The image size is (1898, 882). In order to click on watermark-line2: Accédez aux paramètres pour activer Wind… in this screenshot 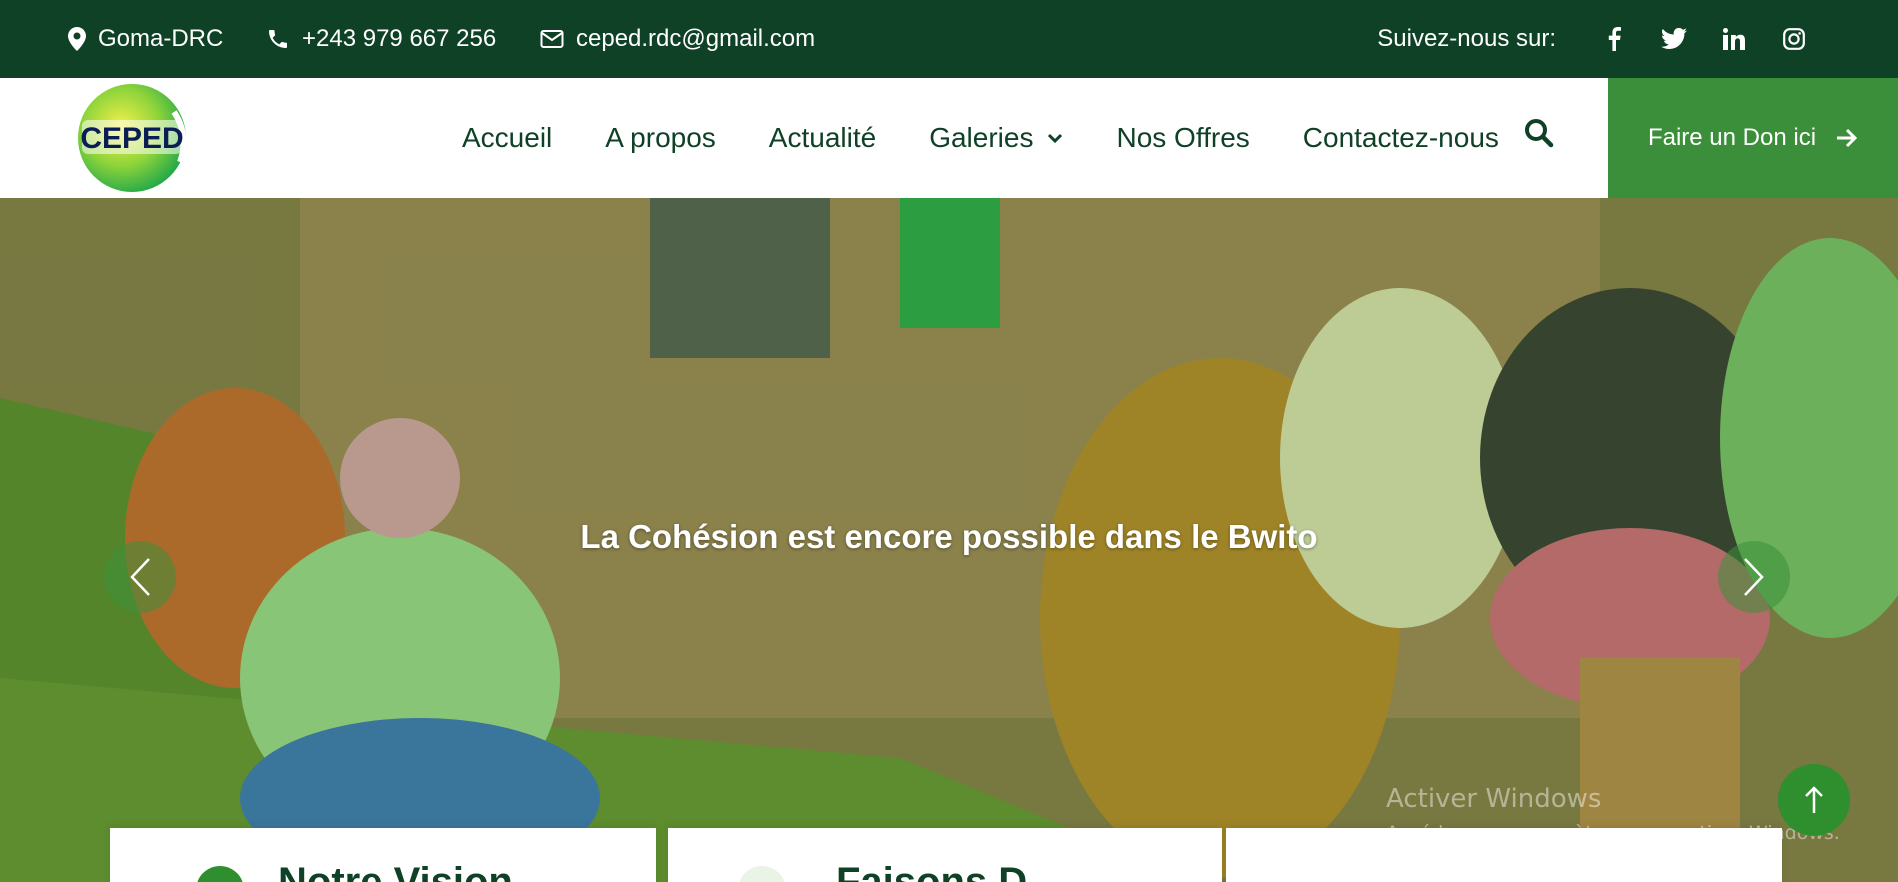, I will do `click(1613, 833)`.